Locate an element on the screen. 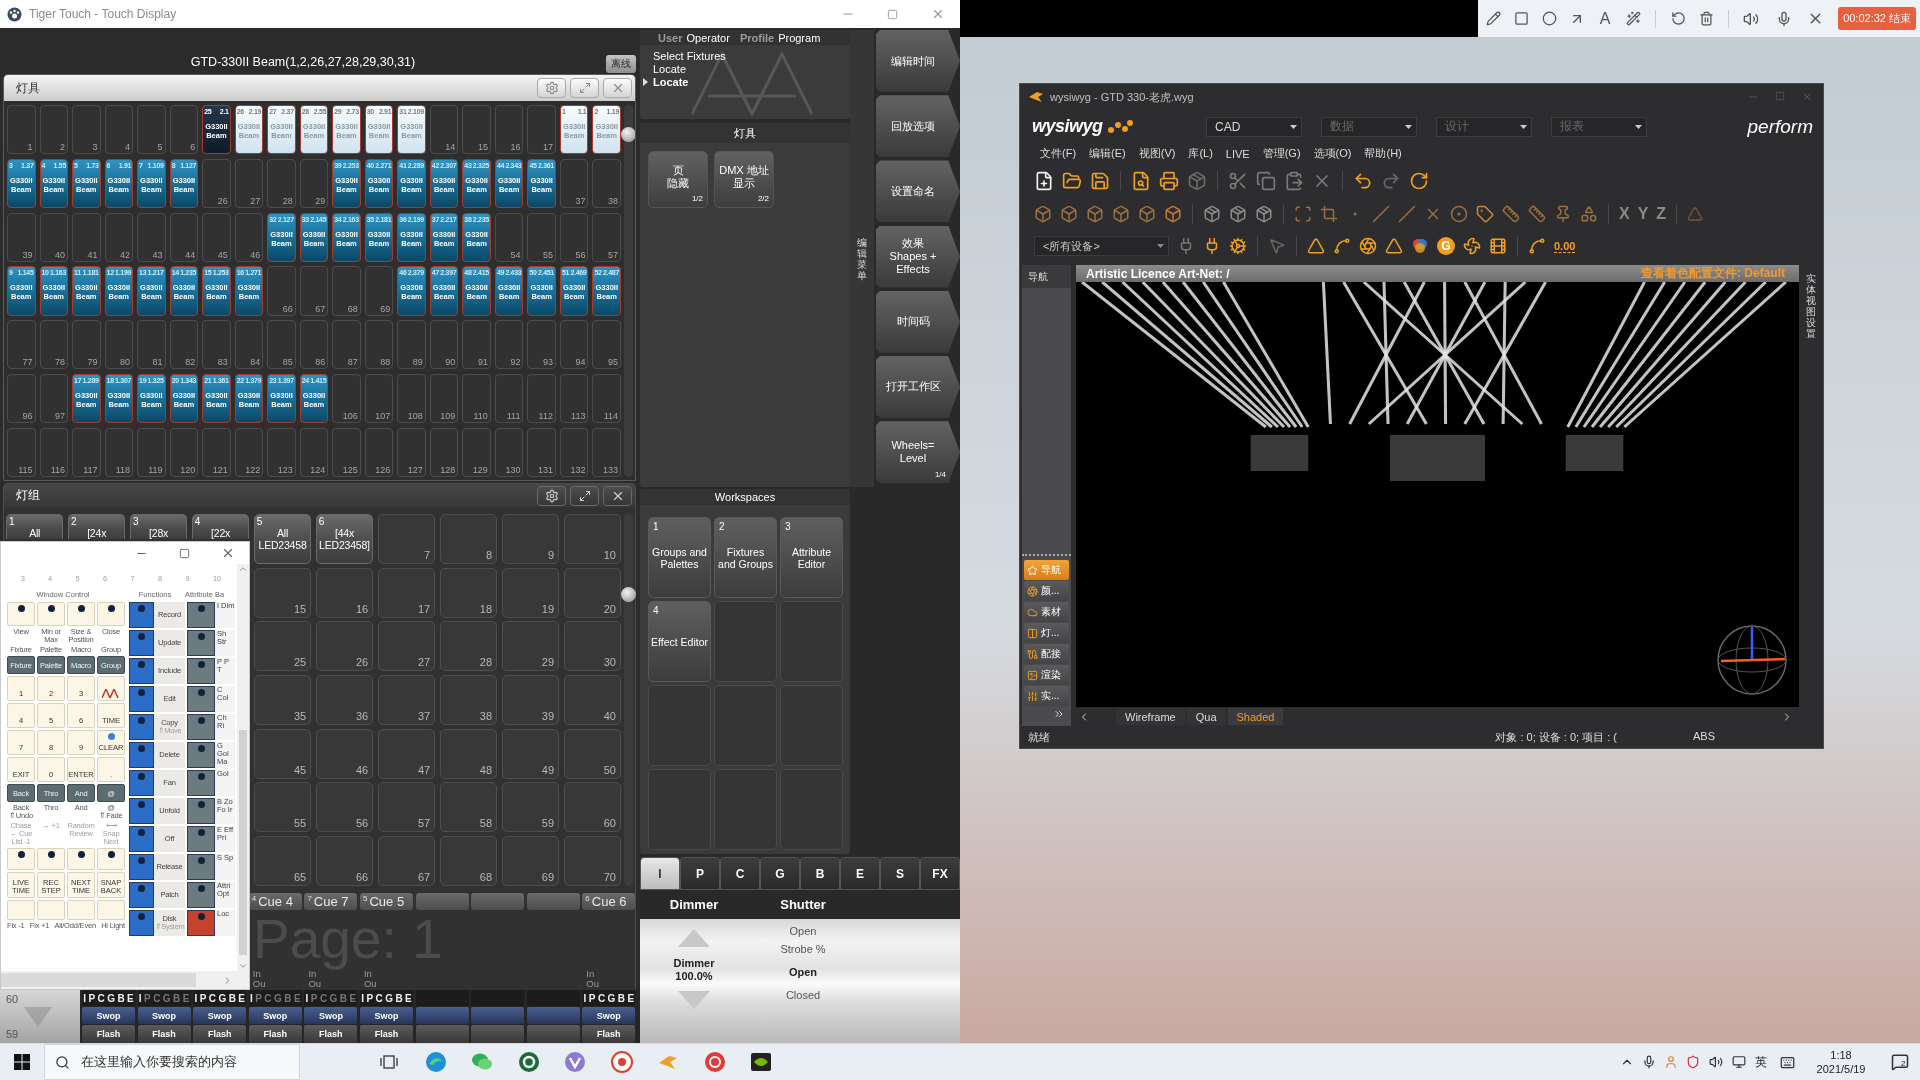 The height and width of the screenshot is (1080, 1920). side-tab: 编辑菜单 is located at coordinates (862, 258).